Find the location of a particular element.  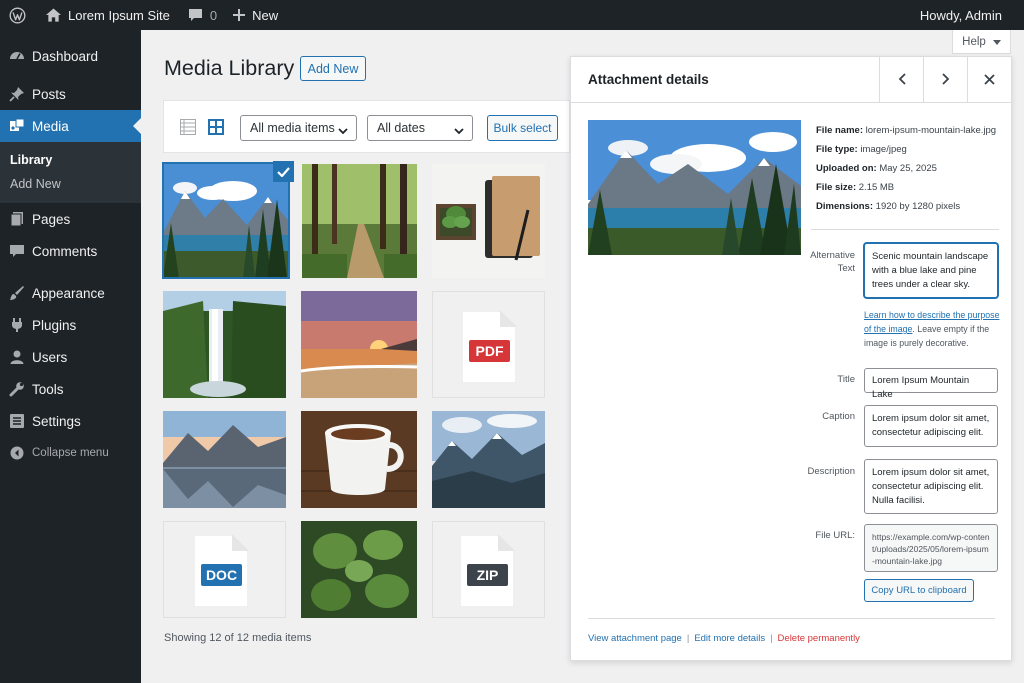

uploaded-label: Uploaded on: is located at coordinates (846, 168).